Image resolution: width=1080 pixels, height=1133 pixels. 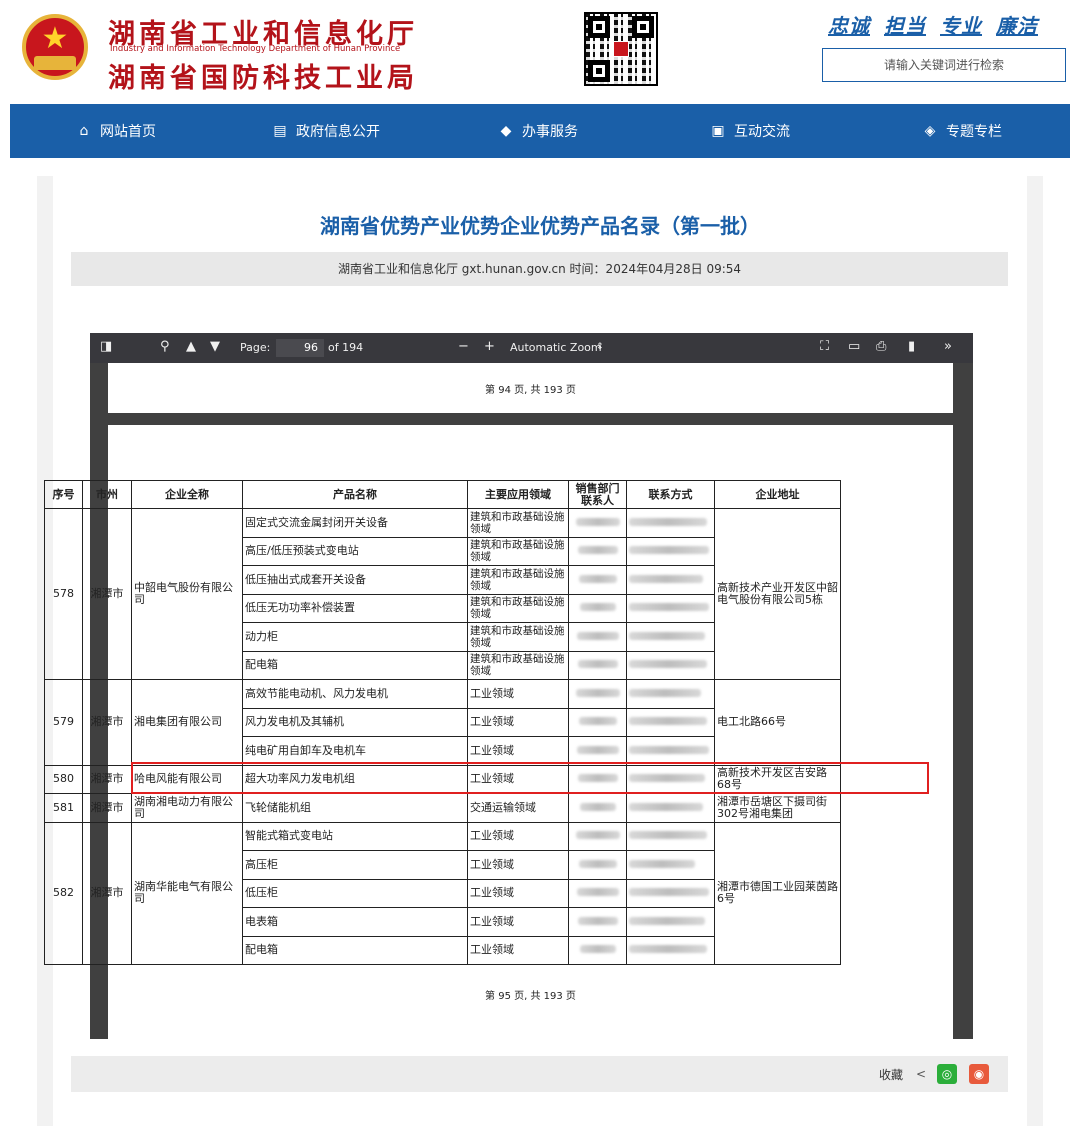 I want to click on collect-label: 收藏, so click(x=891, y=1074).